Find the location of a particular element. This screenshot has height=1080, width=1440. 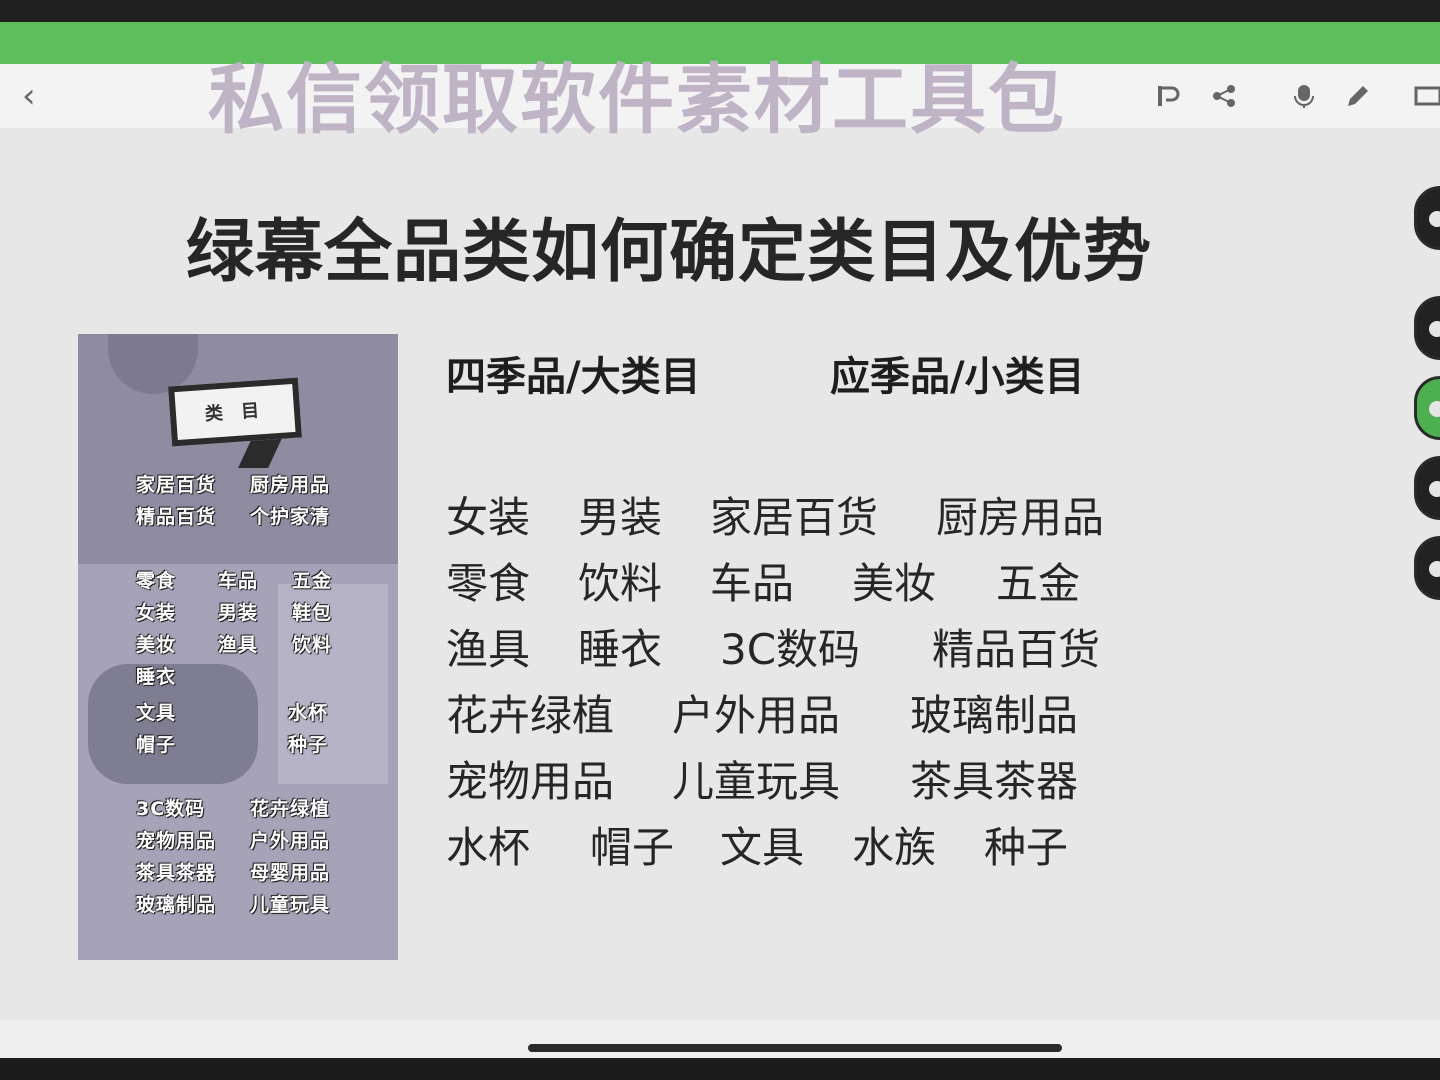

category-item: 儿童玩具 is located at coordinates (756, 781).